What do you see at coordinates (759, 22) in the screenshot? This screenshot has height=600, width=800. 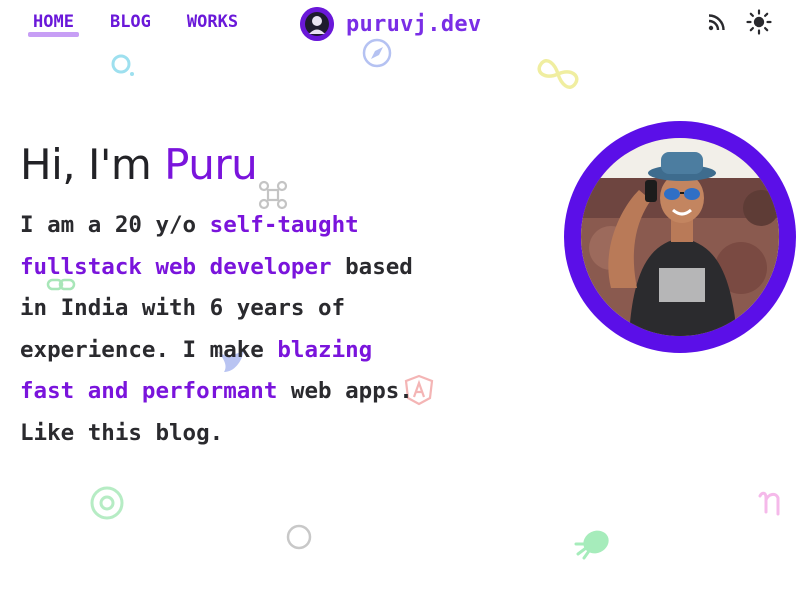 I see `sun-icon` at bounding box center [759, 22].